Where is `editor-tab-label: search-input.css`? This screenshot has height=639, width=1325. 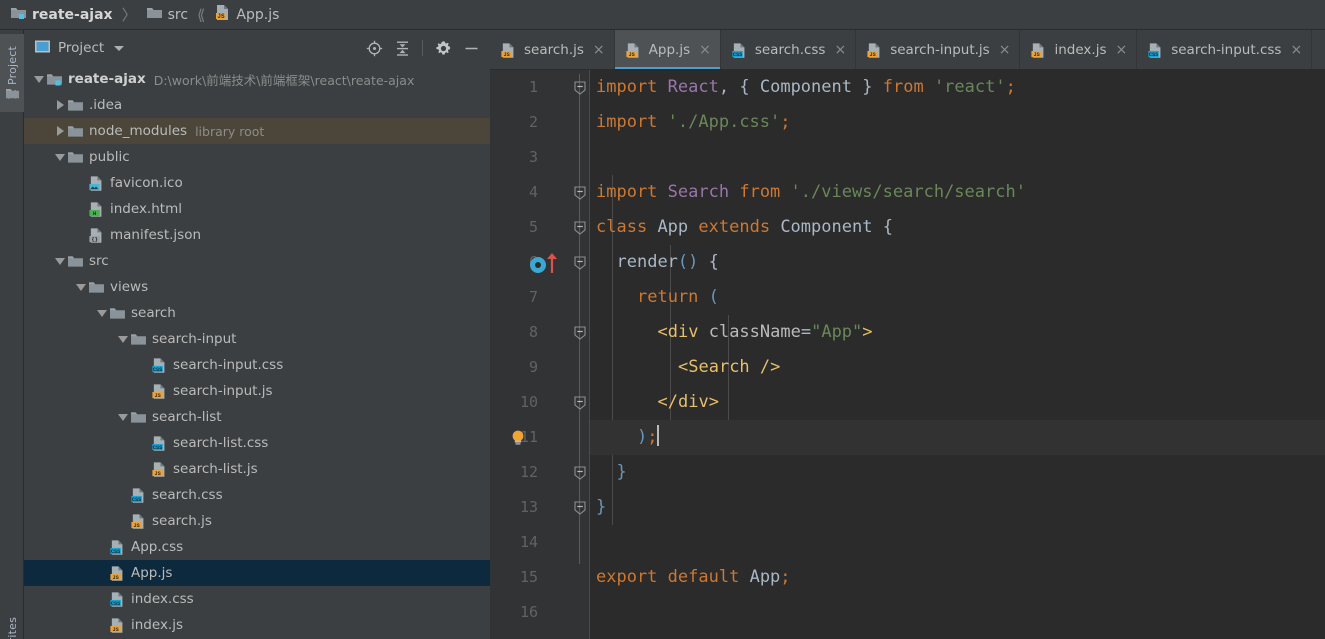 editor-tab-label: search-input.css is located at coordinates (1226, 50).